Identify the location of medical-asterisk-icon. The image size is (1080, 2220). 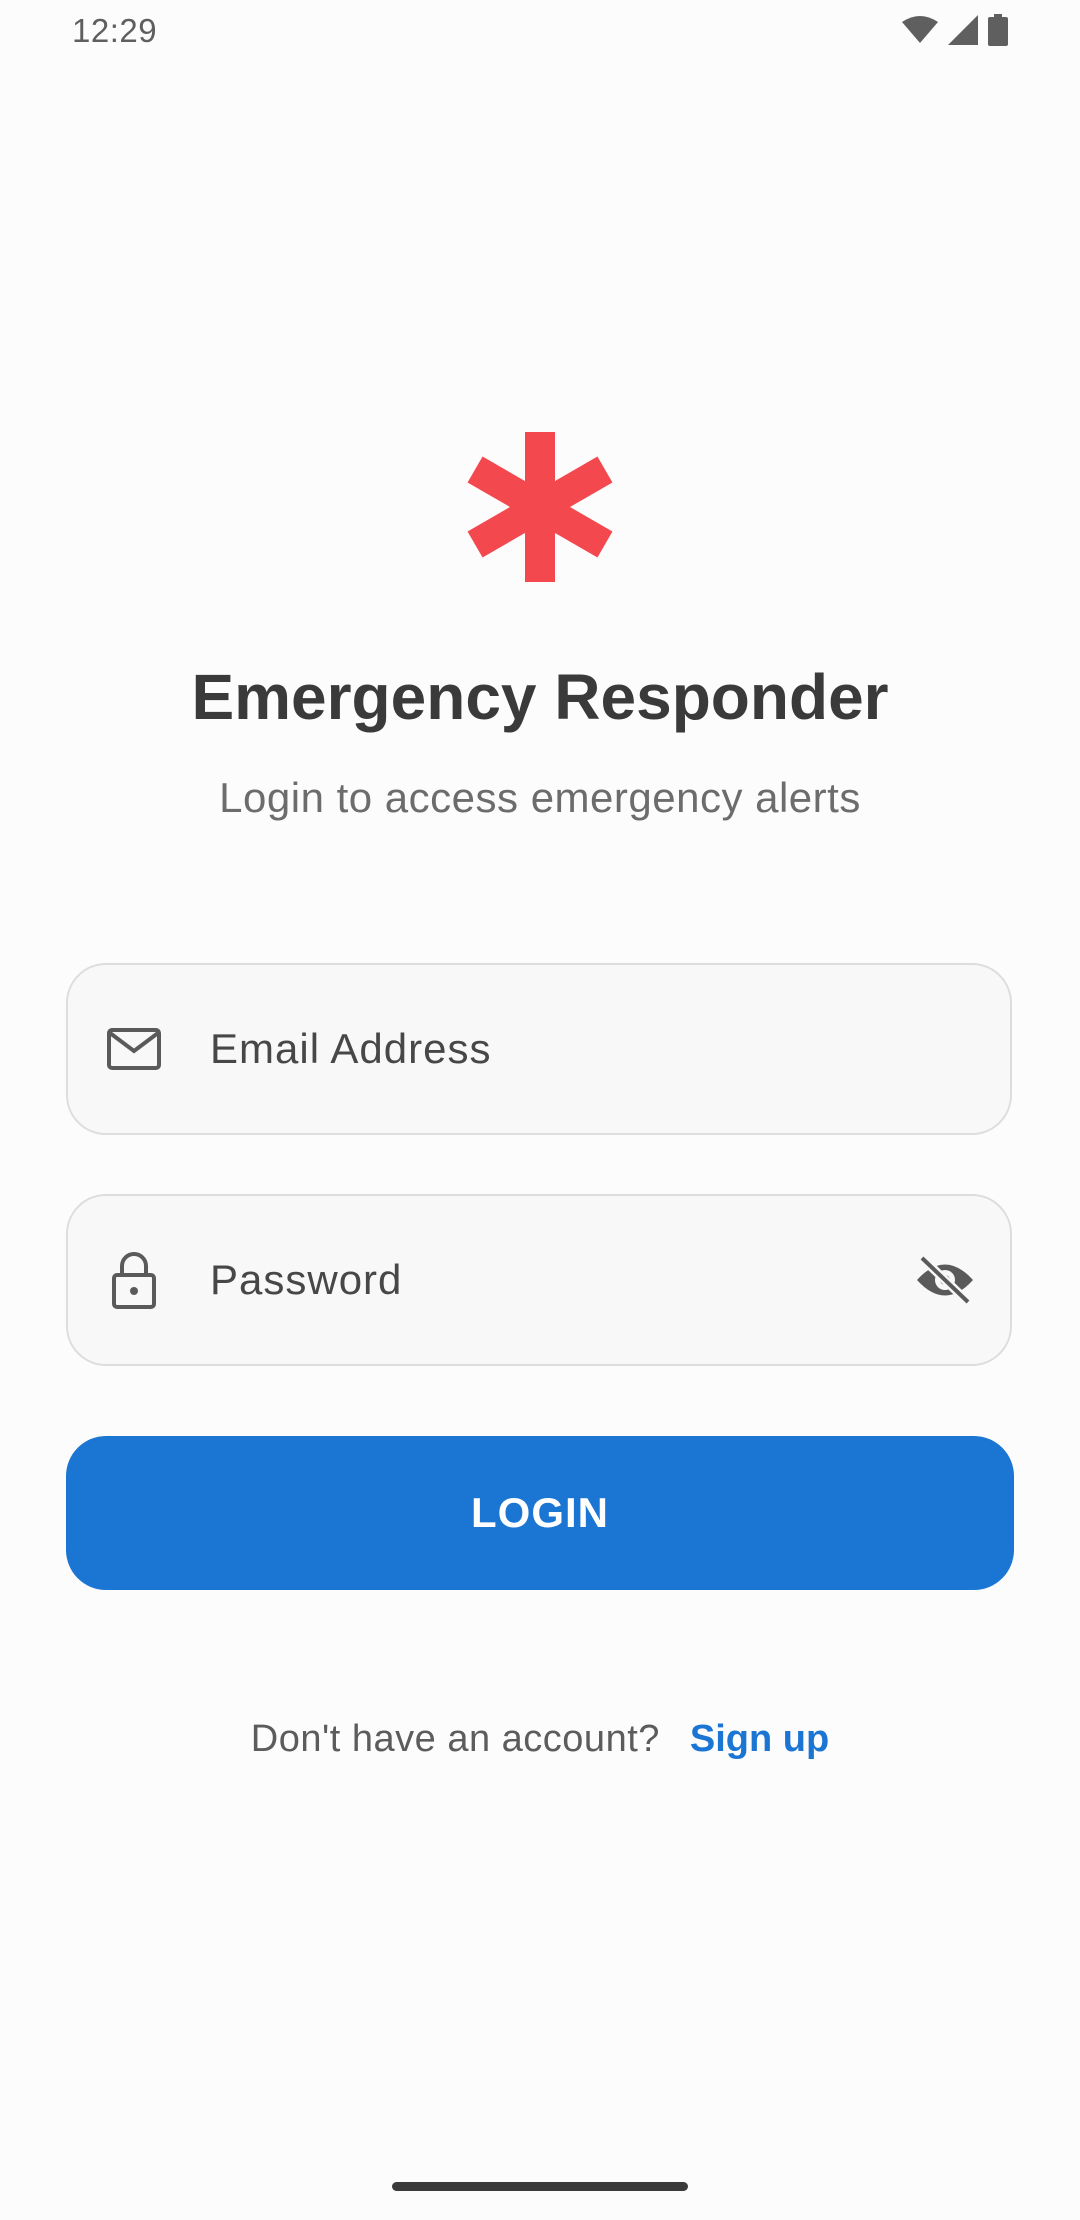
(540, 507).